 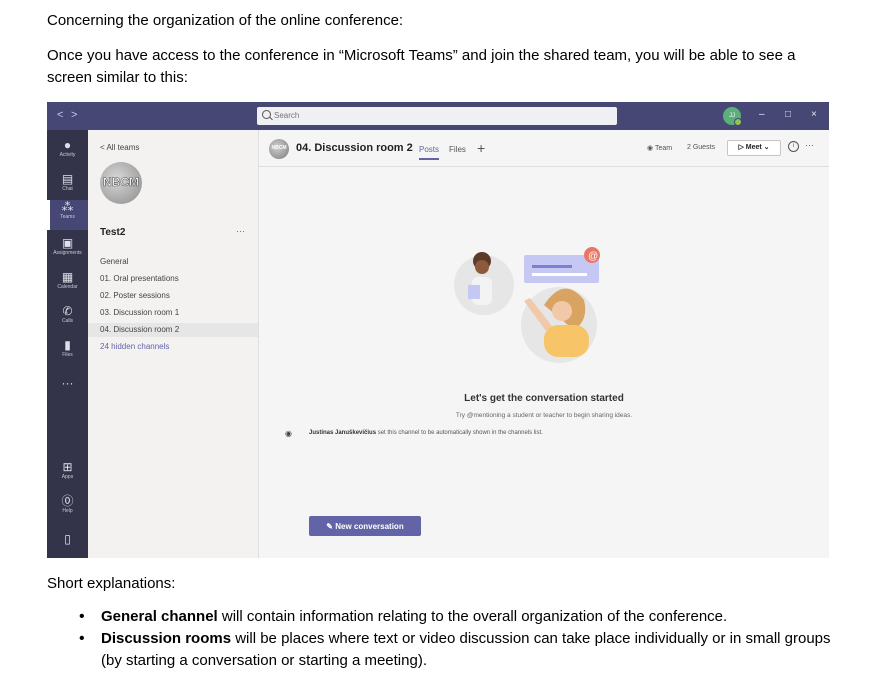 What do you see at coordinates (457, 149) in the screenshot?
I see `tab-files: Files` at bounding box center [457, 149].